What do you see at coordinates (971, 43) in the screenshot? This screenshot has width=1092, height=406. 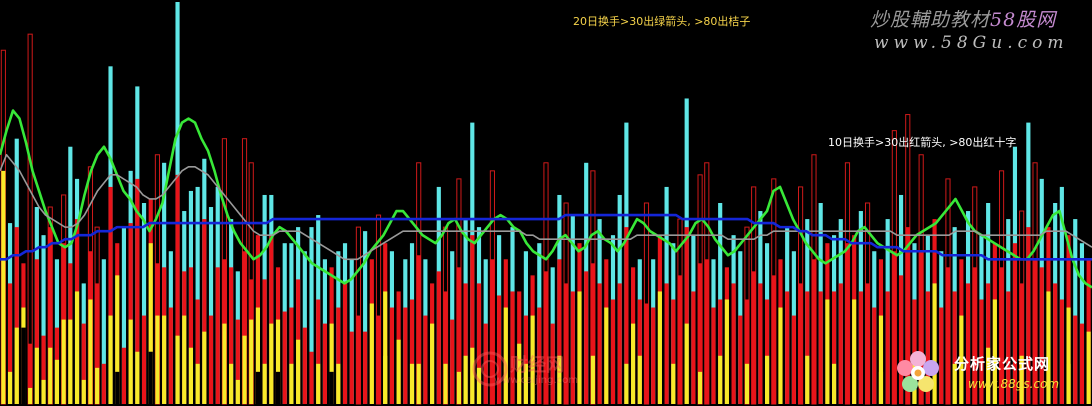 I see `brand-url-watermark: www.58Gu.com` at bounding box center [971, 43].